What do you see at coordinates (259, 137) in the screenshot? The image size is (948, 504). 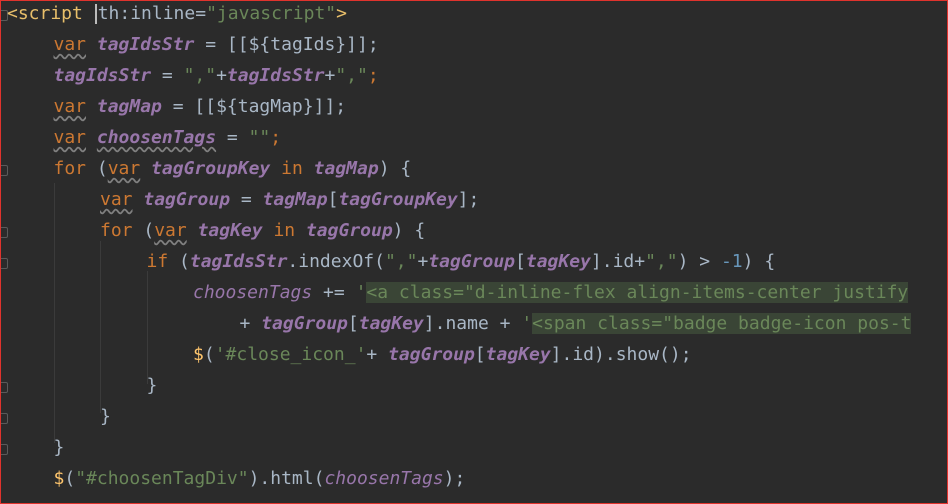 I see `code-token: ""` at bounding box center [259, 137].